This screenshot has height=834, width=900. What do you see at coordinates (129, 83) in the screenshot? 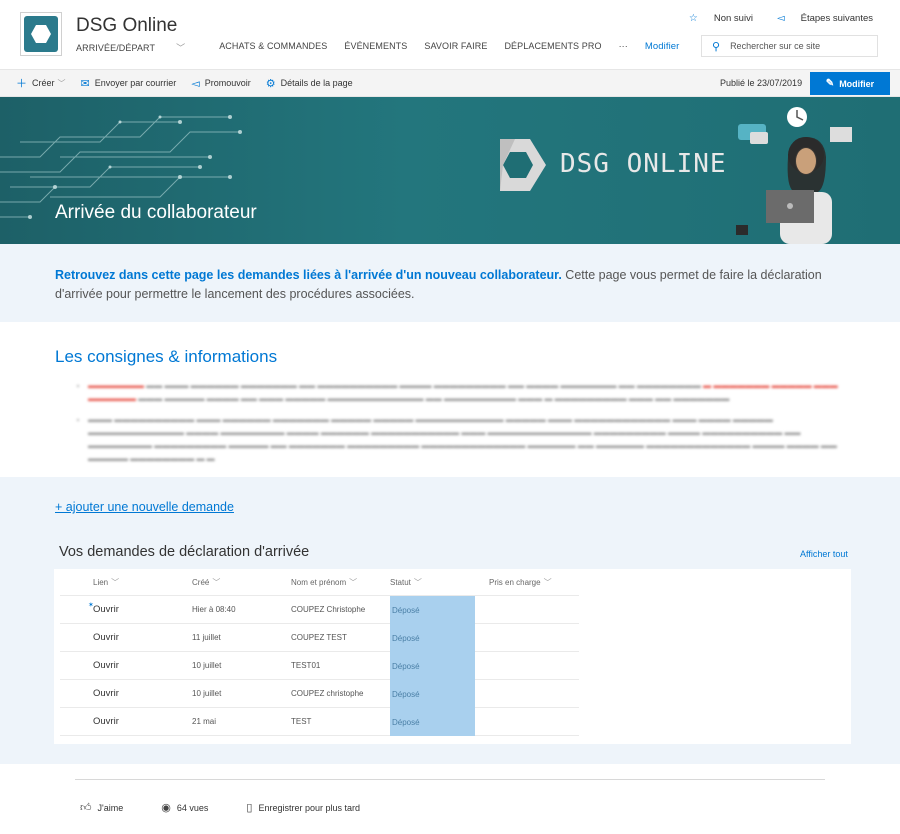
I see `send-by-mail-button: ✉ Envoyer par courrier` at bounding box center [129, 83].